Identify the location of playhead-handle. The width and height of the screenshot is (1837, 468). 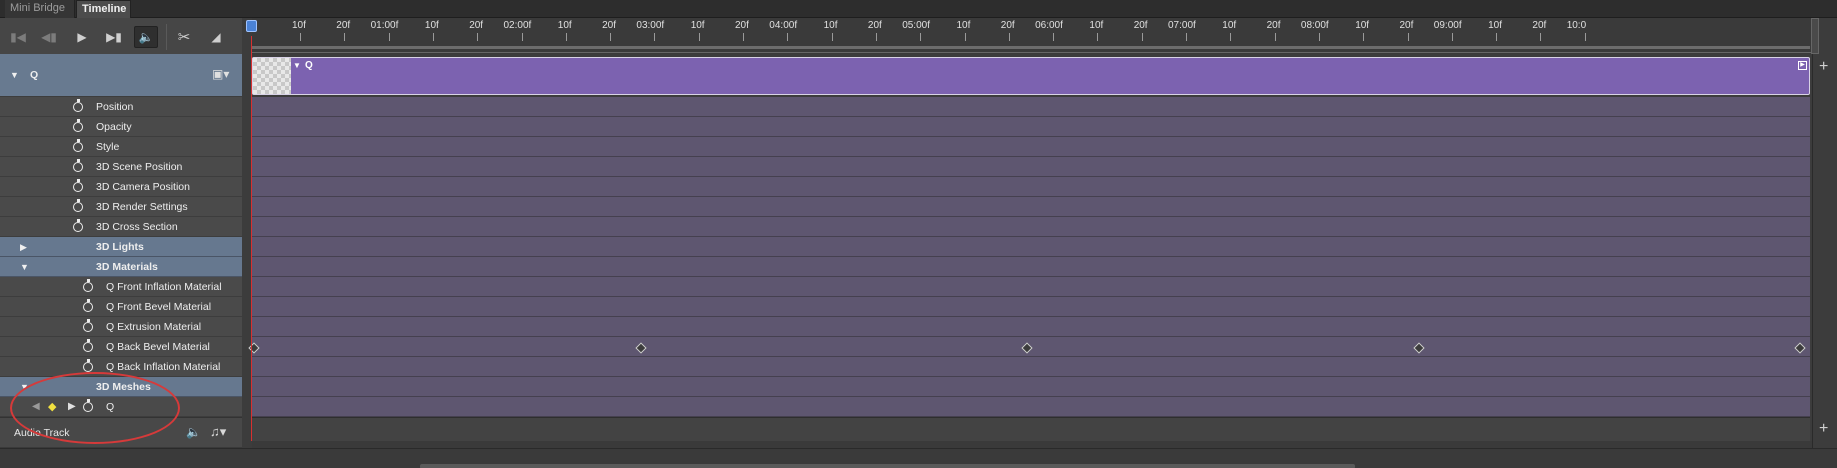
(251, 26).